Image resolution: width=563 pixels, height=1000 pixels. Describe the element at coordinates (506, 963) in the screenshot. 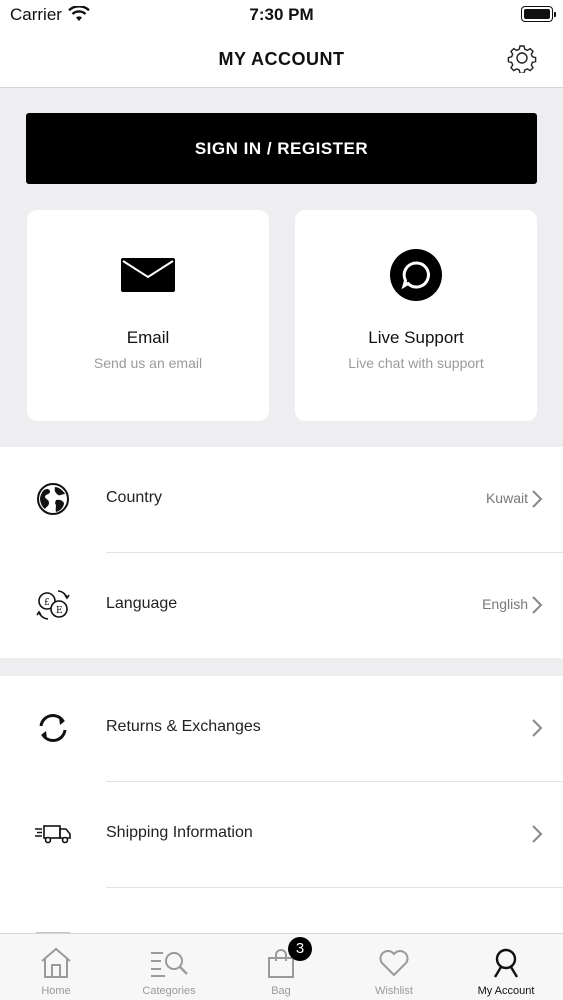

I see `user-icon` at that location.